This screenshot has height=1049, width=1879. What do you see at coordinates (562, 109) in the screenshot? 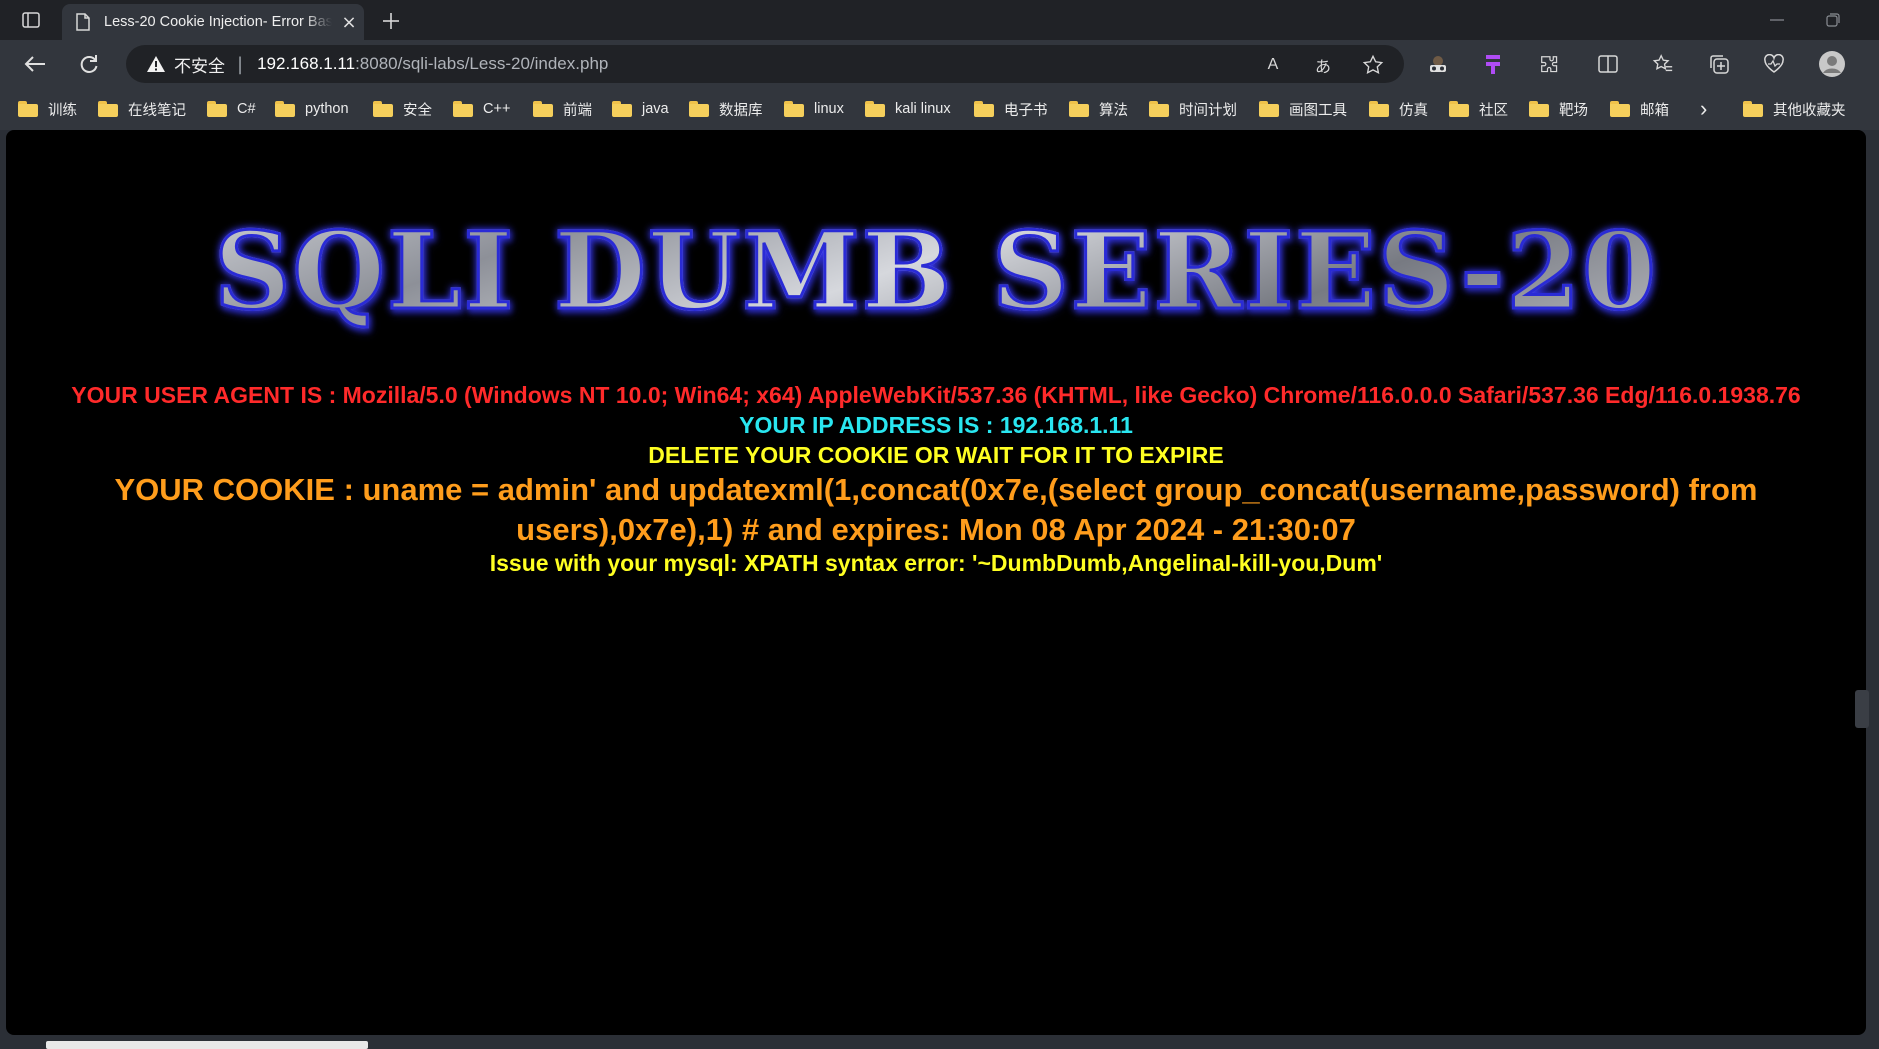
I see `bookmark-folder: 前端` at bounding box center [562, 109].